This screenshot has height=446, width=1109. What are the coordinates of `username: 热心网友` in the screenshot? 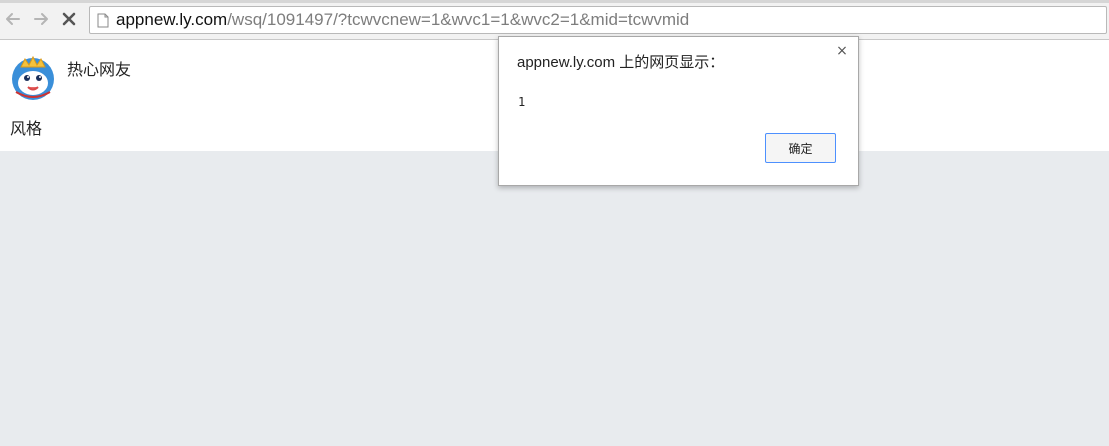 It's located at (99, 68).